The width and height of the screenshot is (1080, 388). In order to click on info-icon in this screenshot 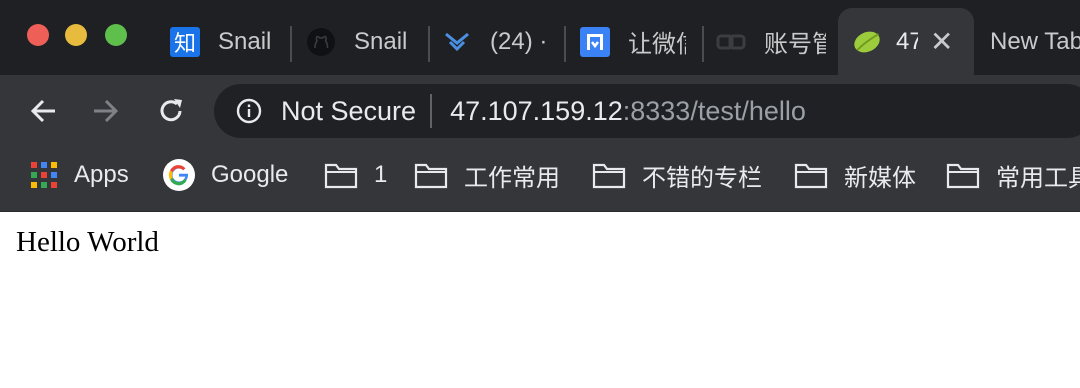, I will do `click(249, 111)`.